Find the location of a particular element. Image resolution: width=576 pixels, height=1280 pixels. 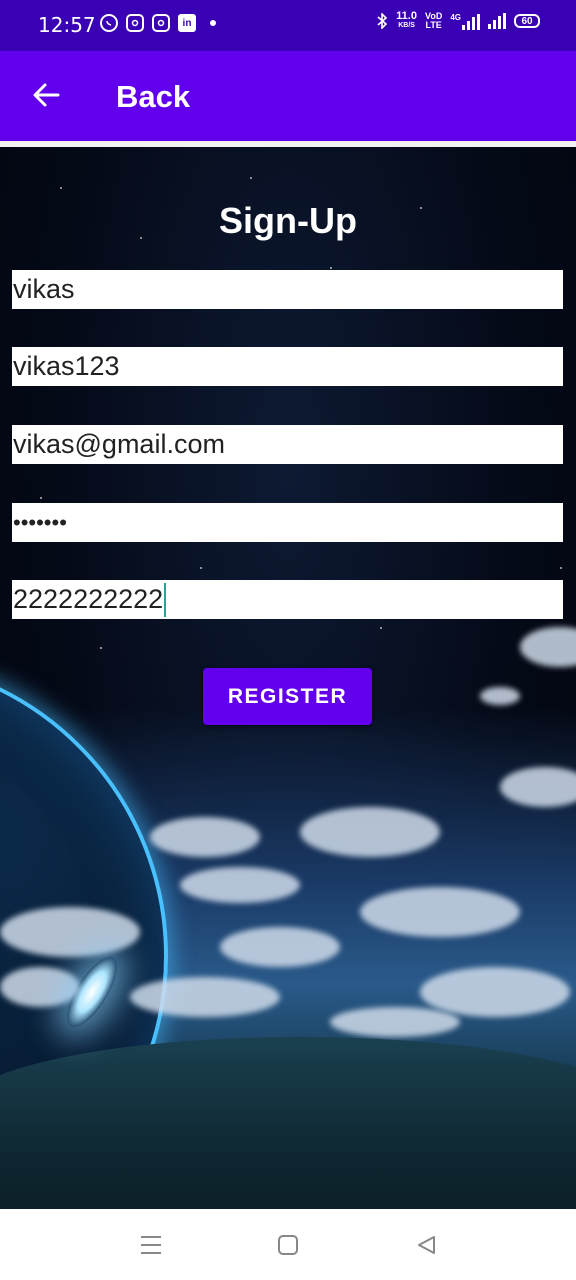

status-bar: 12:57 in 11.0 KB/S VoD LTE 4G 60 is located at coordinates (288, 25).